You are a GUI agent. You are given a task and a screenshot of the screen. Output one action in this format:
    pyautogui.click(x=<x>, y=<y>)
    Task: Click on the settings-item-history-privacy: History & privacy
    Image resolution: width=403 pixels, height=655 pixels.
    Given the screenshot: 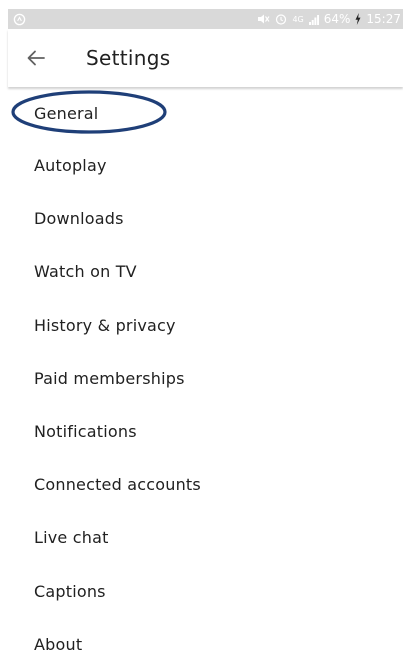 What is the action you would take?
    pyautogui.click(x=201, y=325)
    